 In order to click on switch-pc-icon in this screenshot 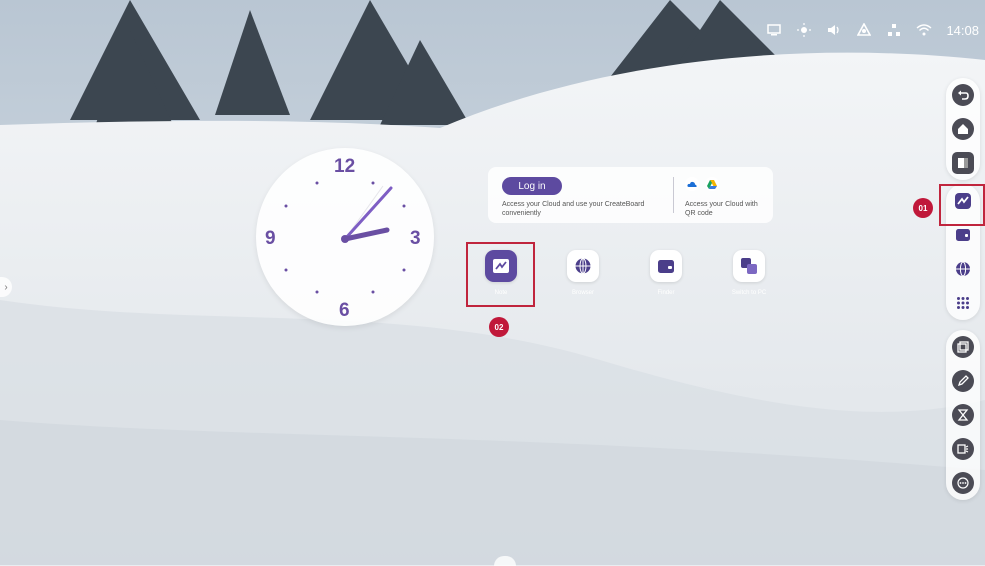, I will do `click(749, 266)`.